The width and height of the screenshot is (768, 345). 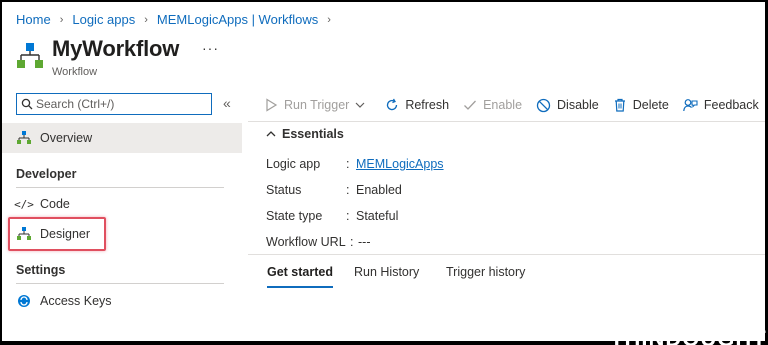 I want to click on play-icon, so click(x=272, y=105).